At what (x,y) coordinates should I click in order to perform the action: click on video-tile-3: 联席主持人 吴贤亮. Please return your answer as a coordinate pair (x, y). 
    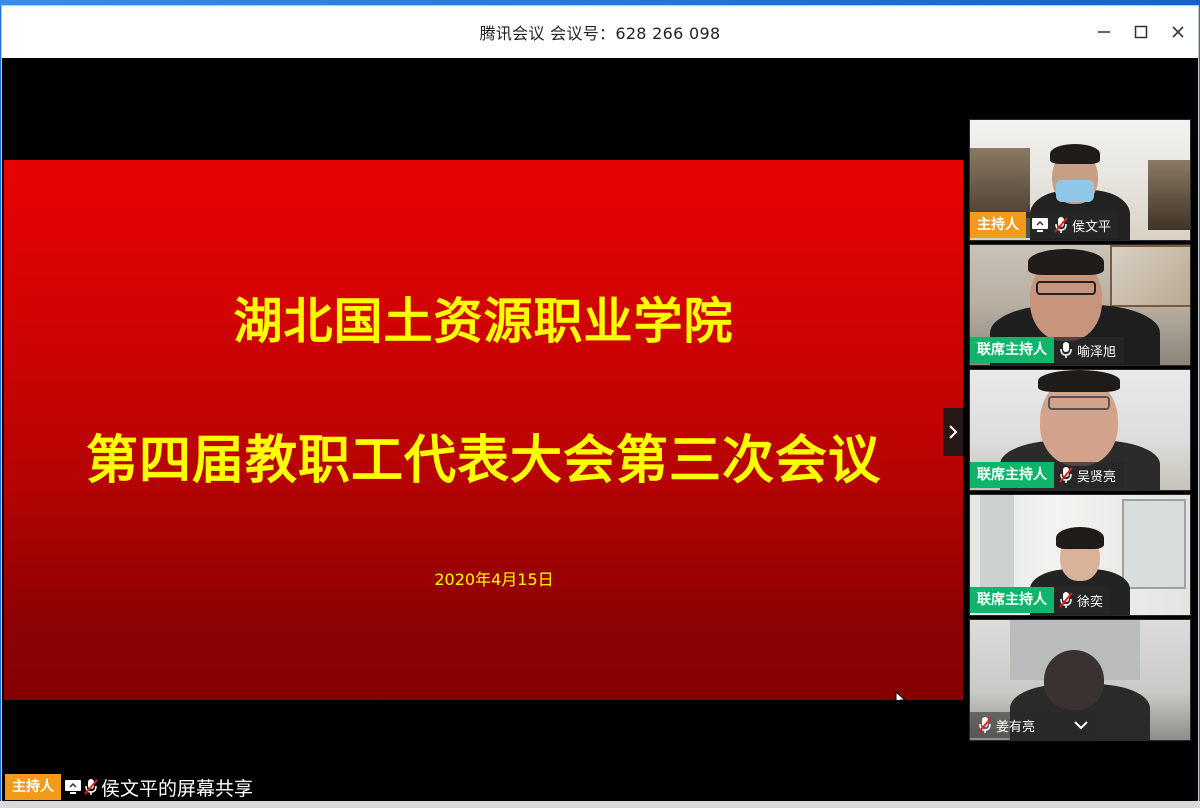
    Looking at the image, I should click on (1080, 430).